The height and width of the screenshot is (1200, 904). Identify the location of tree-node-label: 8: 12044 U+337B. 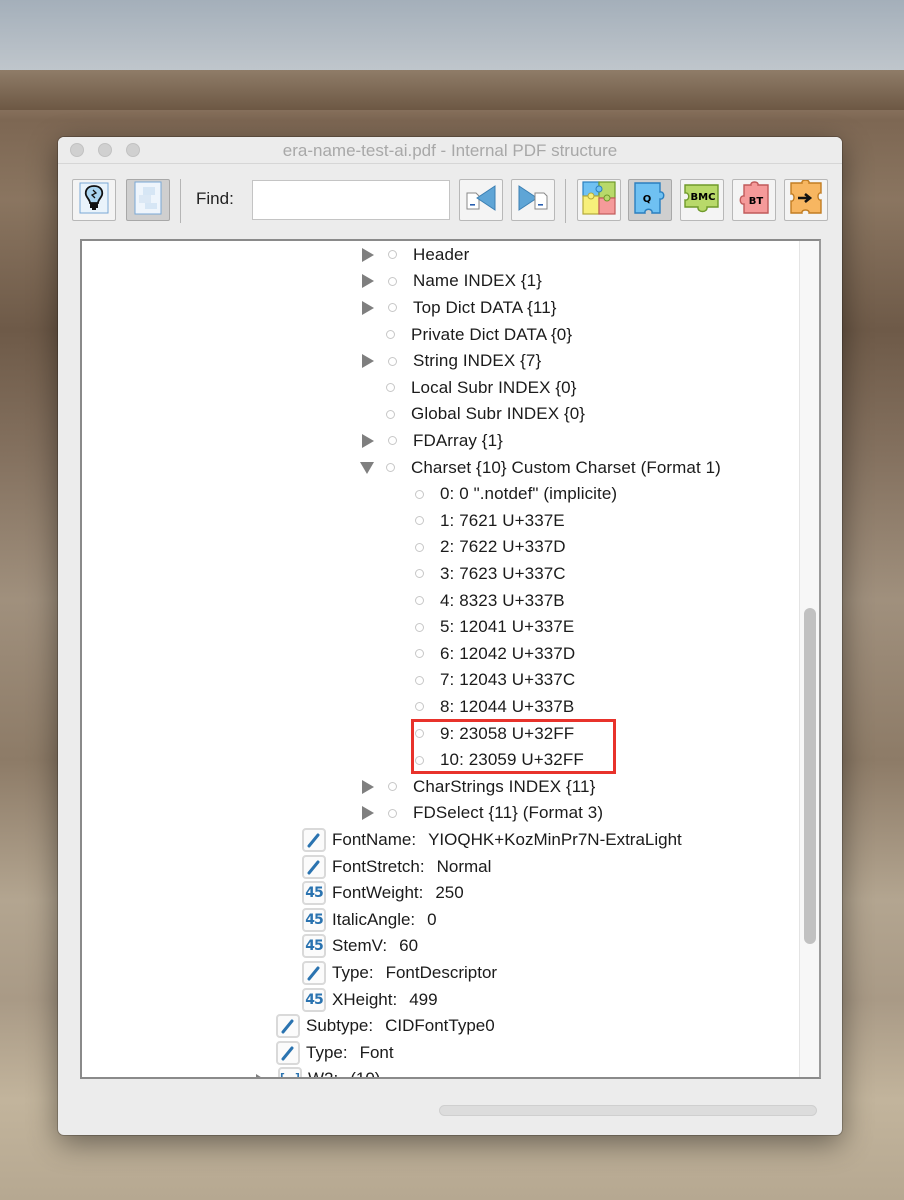
(507, 706).